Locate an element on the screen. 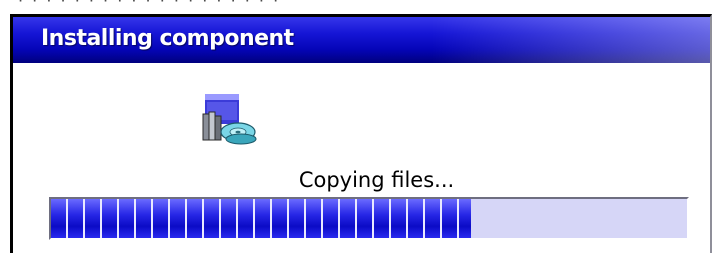  install-disk-icon is located at coordinates (232, 120).